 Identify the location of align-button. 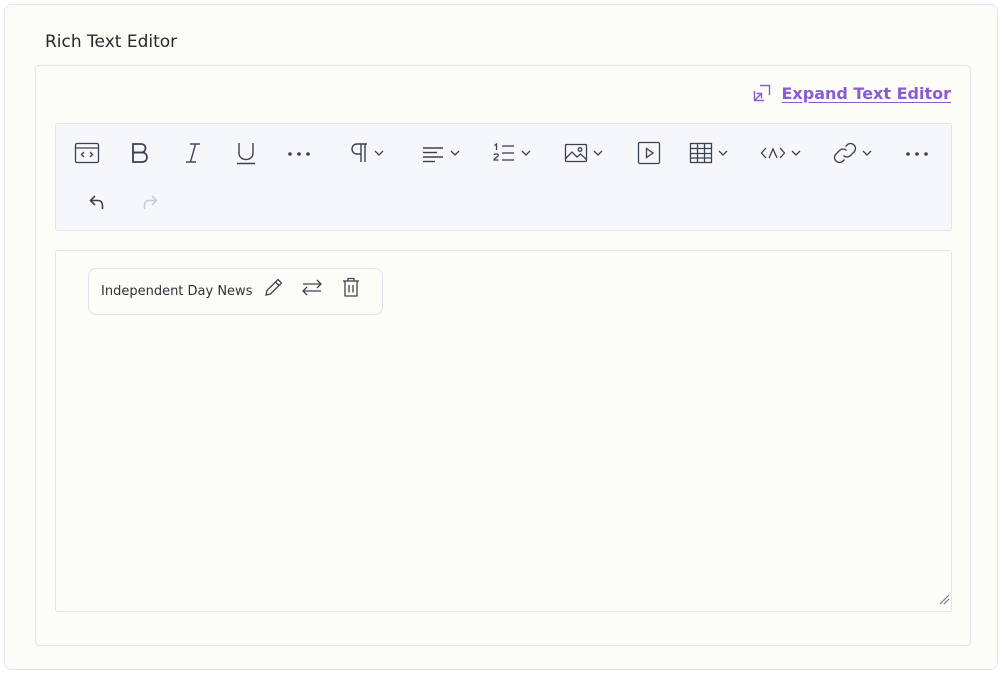
(440, 153).